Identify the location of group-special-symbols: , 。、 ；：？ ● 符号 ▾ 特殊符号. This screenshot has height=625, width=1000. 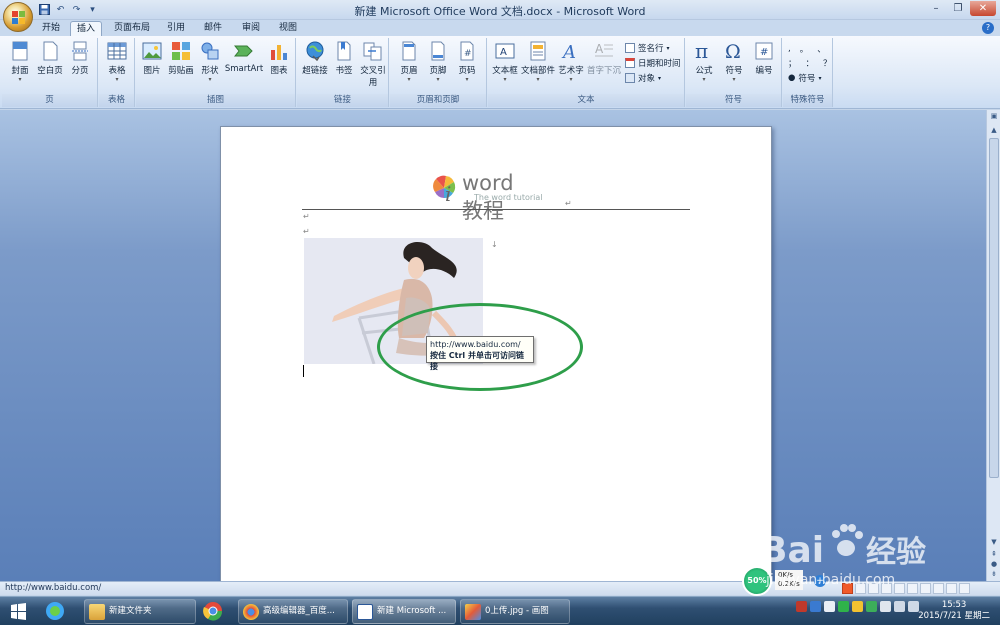
(808, 72).